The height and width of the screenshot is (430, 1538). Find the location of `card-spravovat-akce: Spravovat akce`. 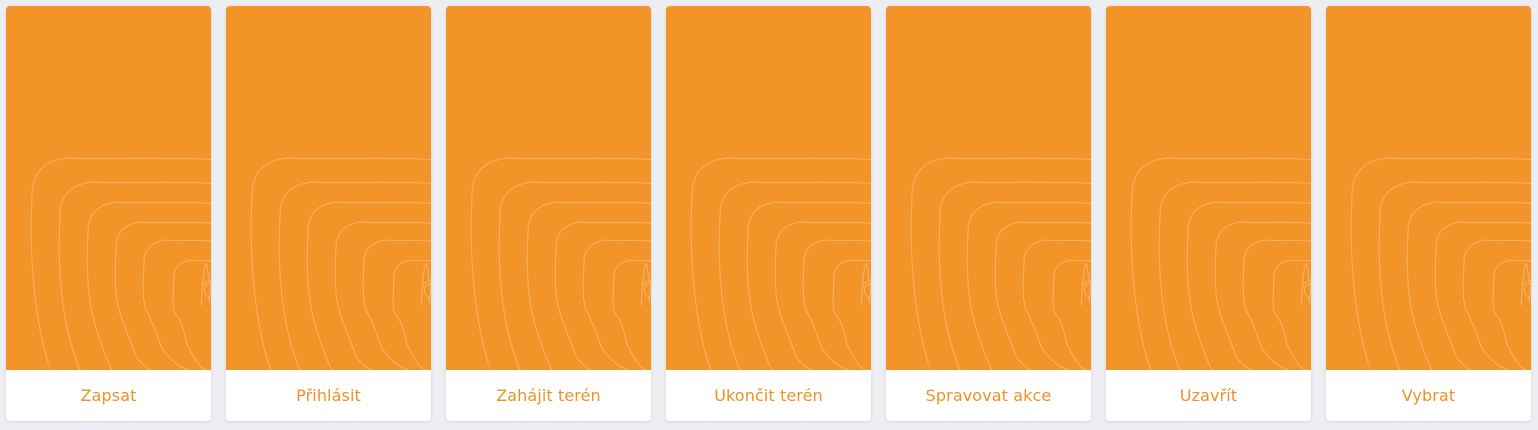

card-spravovat-akce: Spravovat akce is located at coordinates (988, 213).